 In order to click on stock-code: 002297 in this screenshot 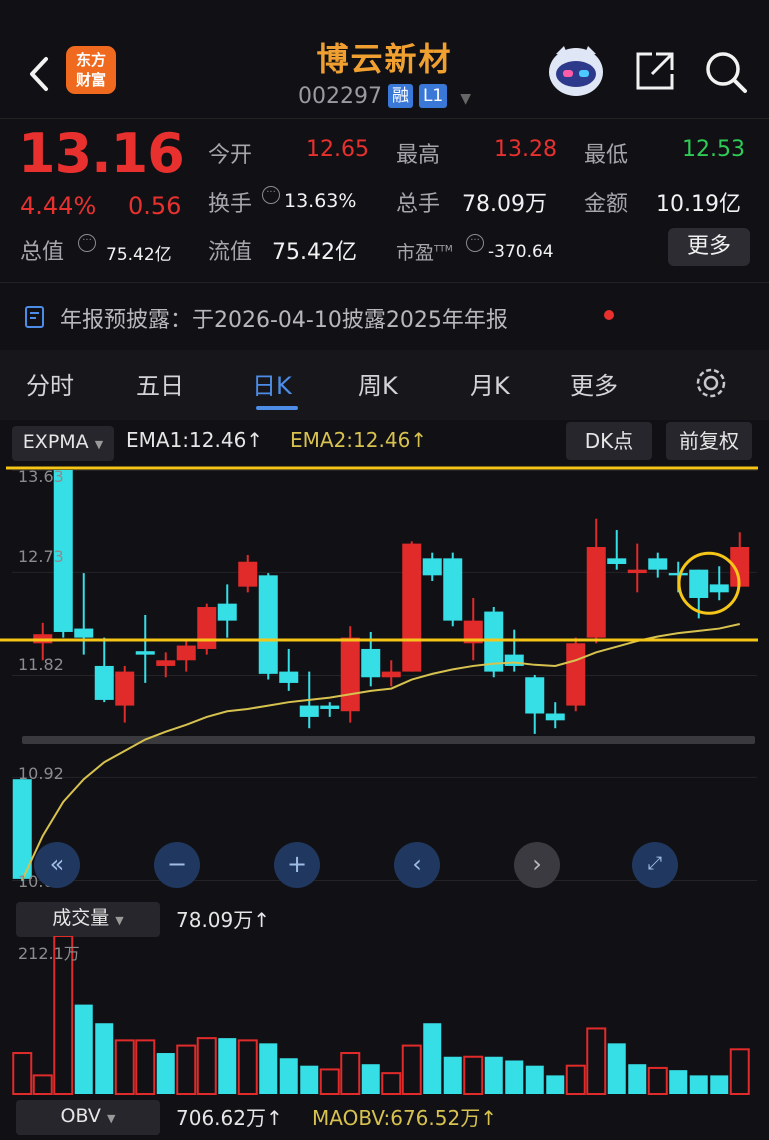, I will do `click(339, 96)`.